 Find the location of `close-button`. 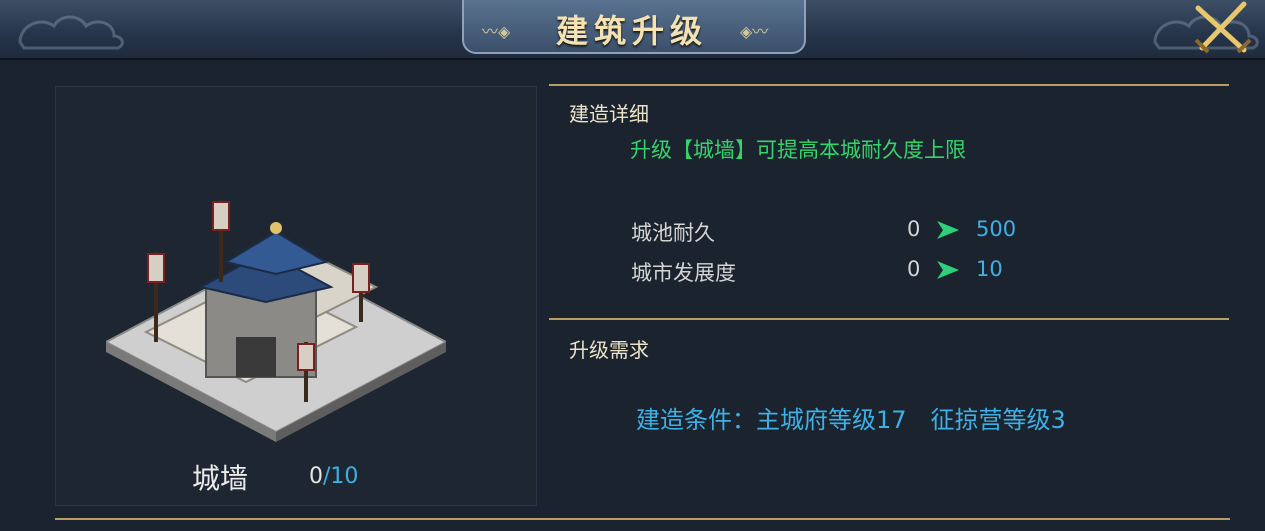

close-button is located at coordinates (1223, 28).